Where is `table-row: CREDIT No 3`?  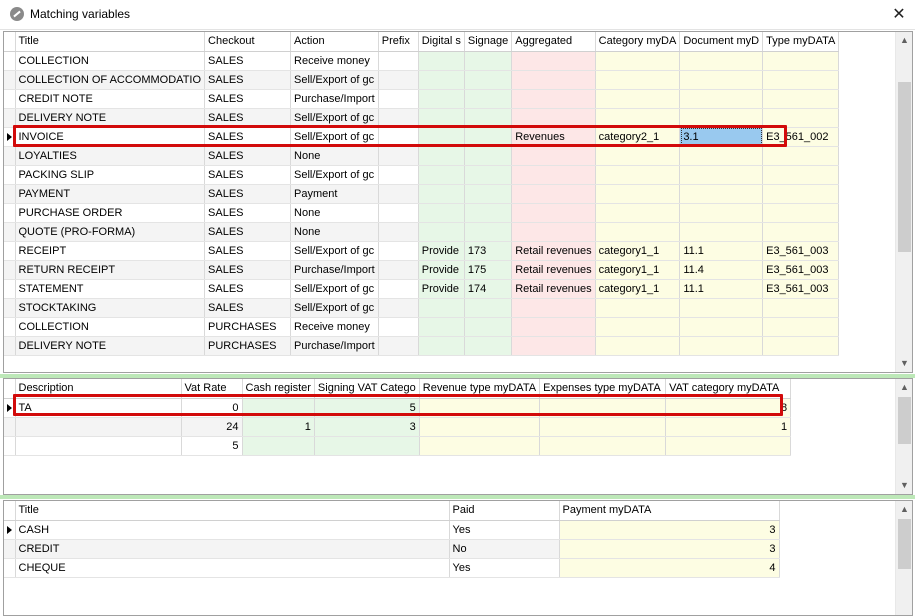
table-row: CREDIT No 3 is located at coordinates (392, 549).